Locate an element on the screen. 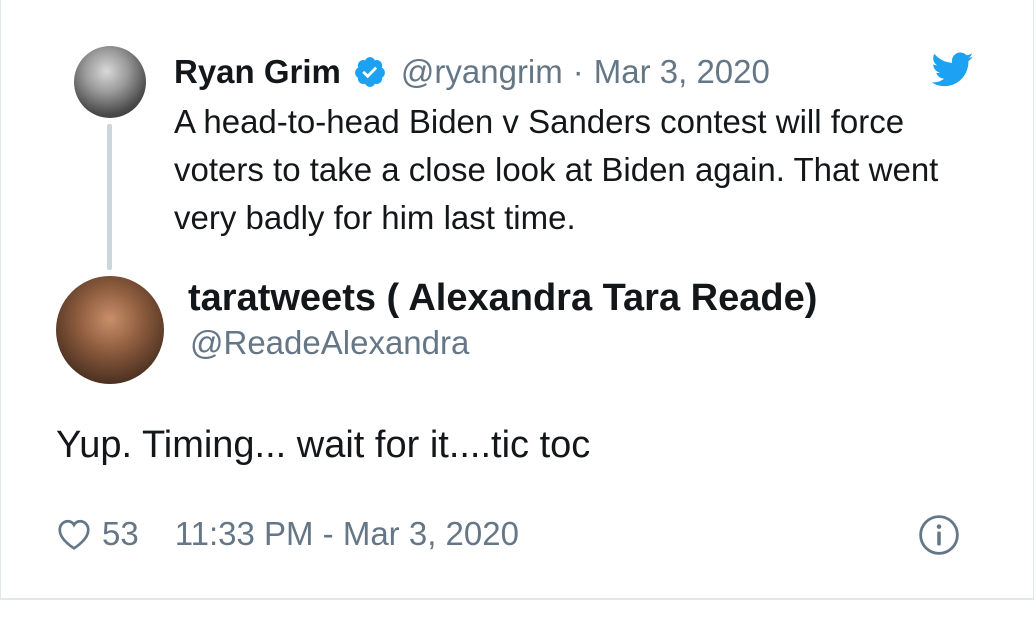 The image size is (1036, 617). tweet-footer: 53 11:33 PM - Mar 3, 2020 is located at coordinates (287, 534).